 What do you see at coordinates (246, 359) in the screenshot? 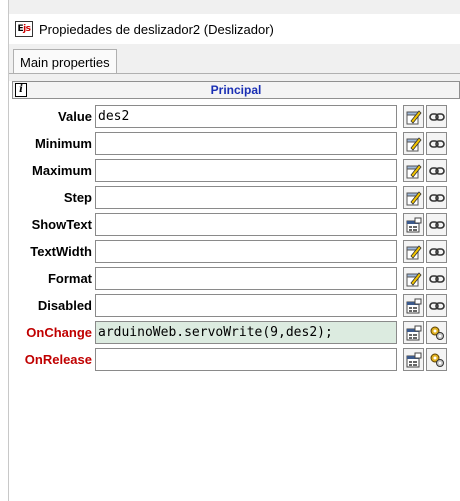
I see `onrelease-field` at bounding box center [246, 359].